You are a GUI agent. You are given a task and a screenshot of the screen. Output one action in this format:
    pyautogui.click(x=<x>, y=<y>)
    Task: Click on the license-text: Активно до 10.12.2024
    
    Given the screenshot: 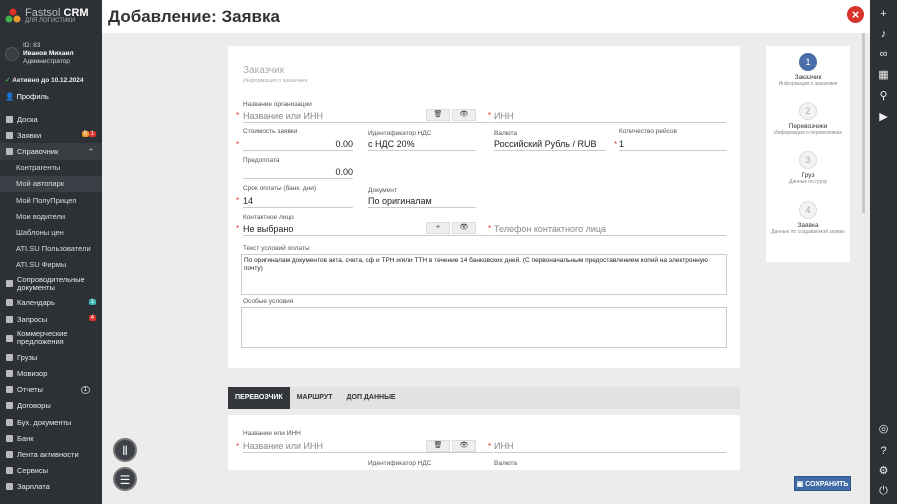 What is the action you would take?
    pyautogui.click(x=48, y=80)
    